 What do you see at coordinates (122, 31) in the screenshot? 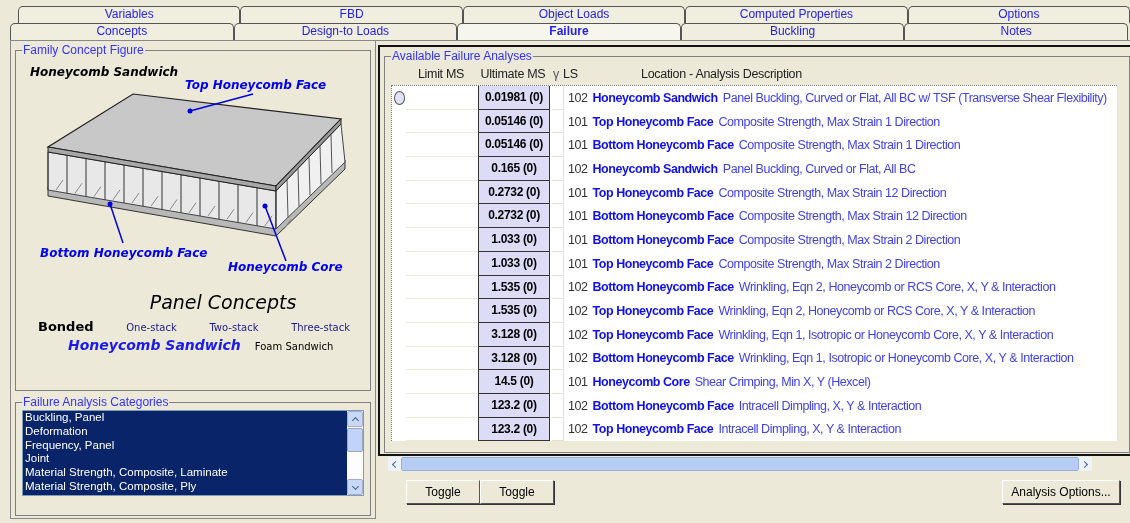
I see `tab: Concepts` at bounding box center [122, 31].